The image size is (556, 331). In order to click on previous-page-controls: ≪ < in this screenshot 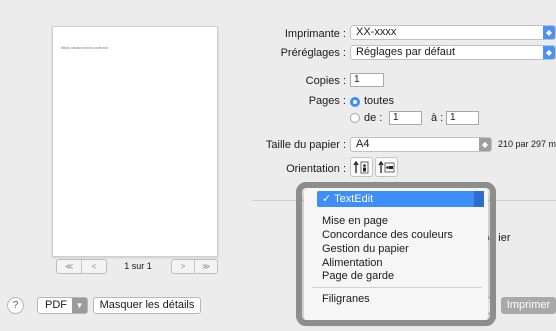, I will do `click(81, 266)`.